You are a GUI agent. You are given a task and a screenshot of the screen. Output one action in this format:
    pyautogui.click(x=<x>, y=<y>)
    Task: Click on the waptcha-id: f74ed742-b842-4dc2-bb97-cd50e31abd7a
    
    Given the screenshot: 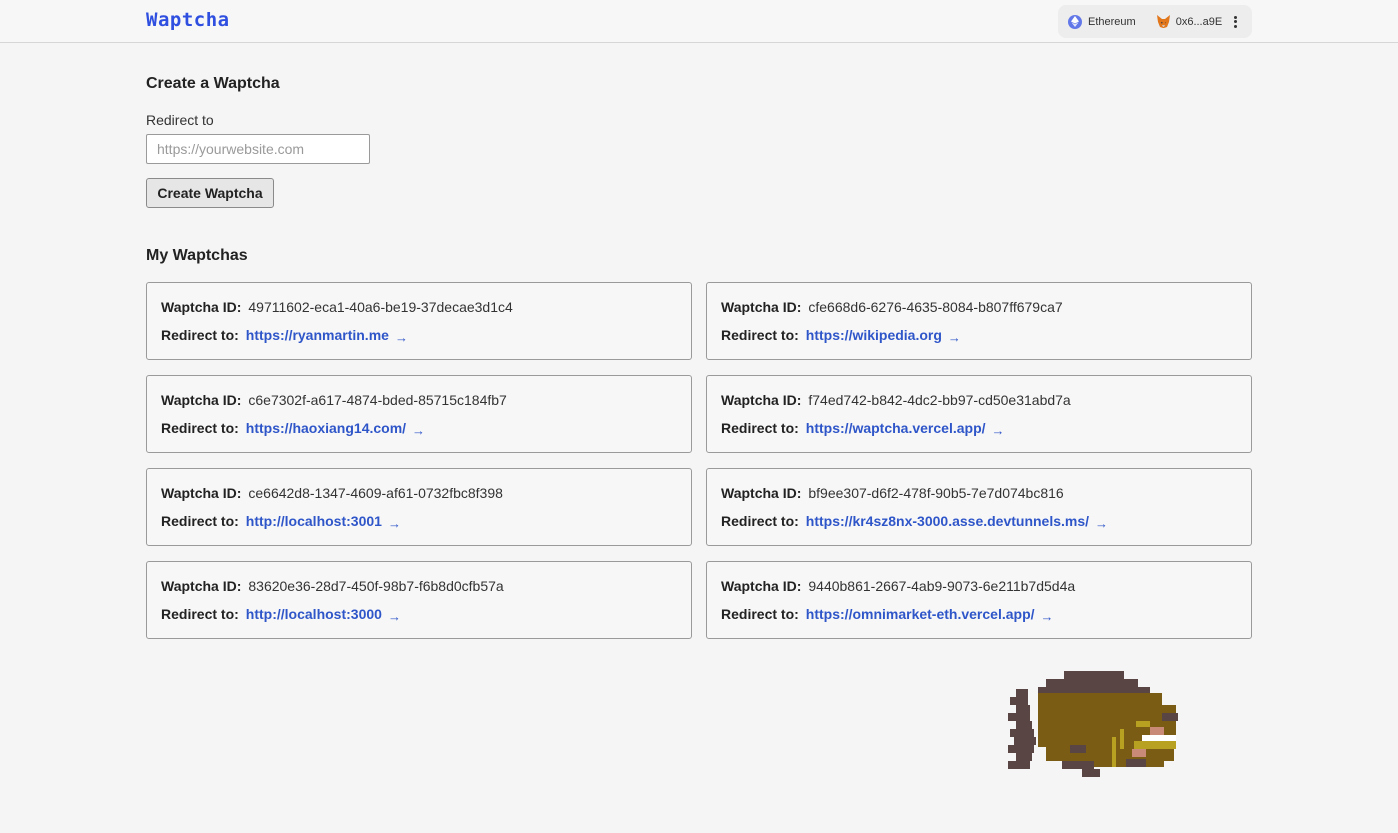 What is the action you would take?
    pyautogui.click(x=939, y=400)
    